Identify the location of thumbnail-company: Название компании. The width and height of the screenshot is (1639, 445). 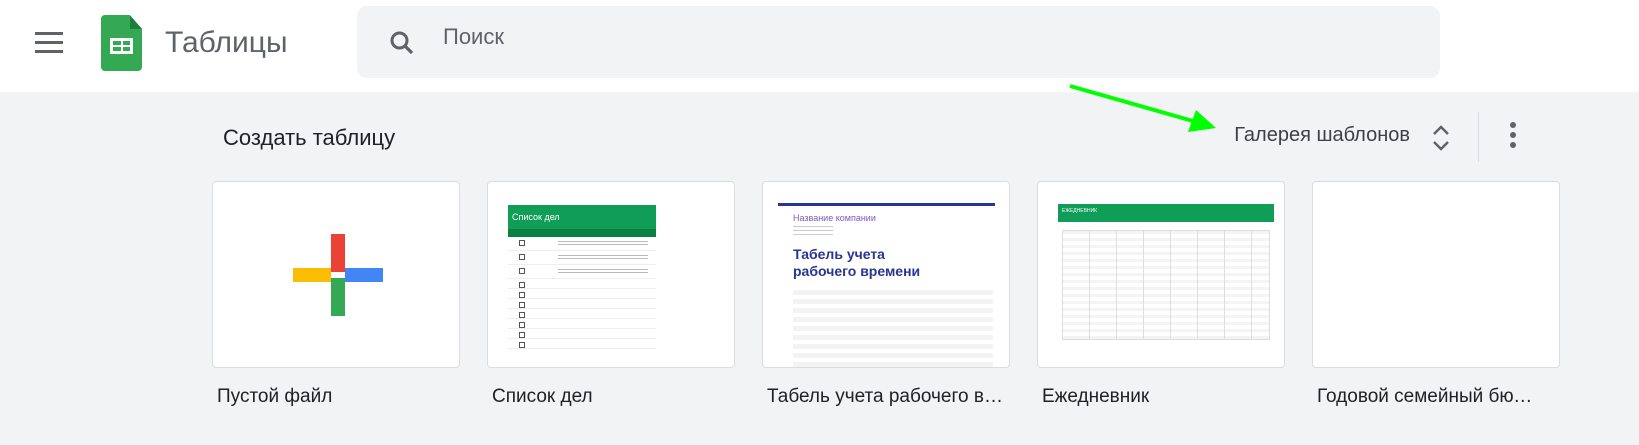
(834, 218).